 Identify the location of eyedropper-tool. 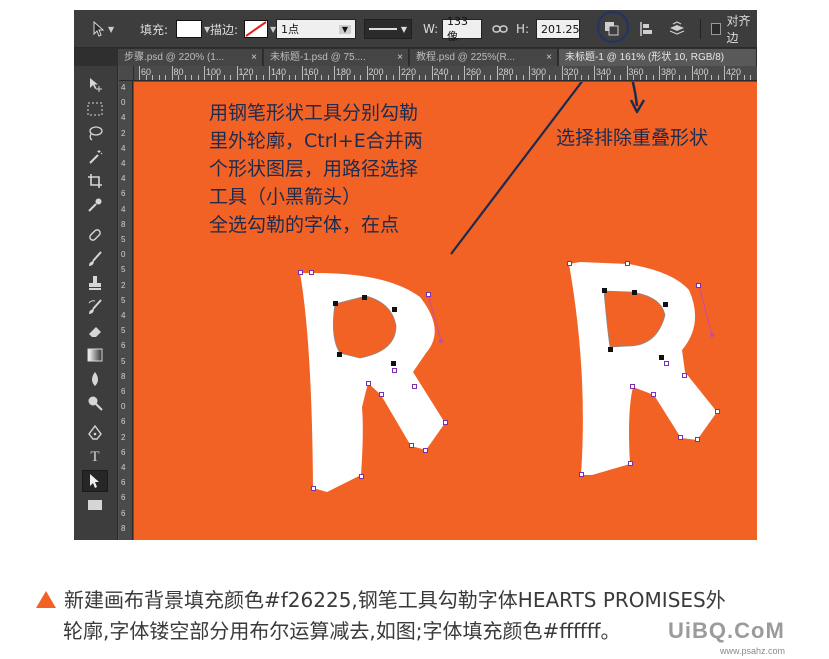
(95, 205).